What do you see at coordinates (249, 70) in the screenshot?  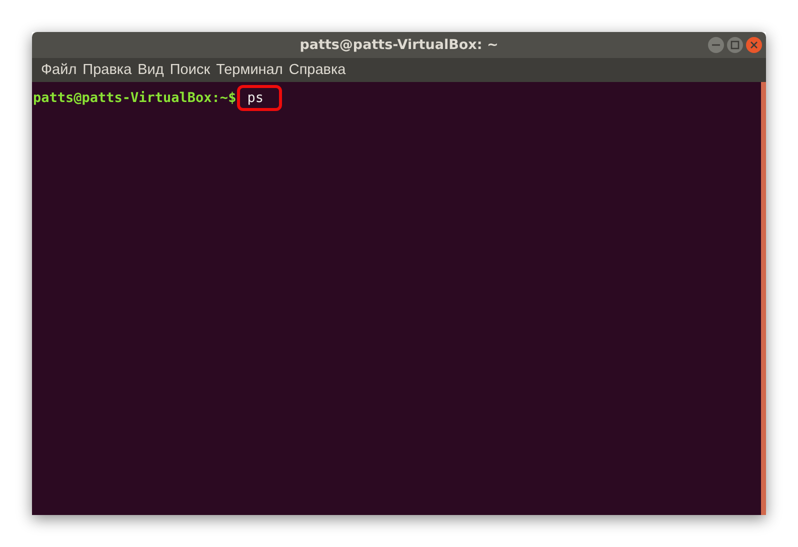 I see `menu-item: Терминал` at bounding box center [249, 70].